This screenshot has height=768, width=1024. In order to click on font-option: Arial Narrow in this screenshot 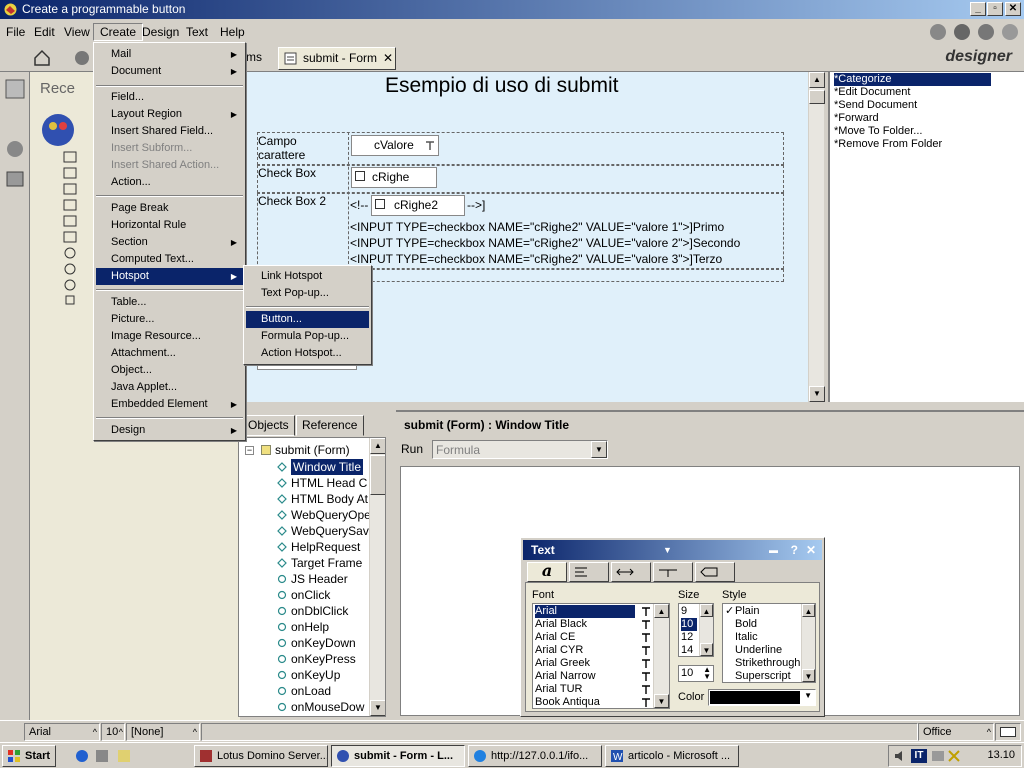, I will do `click(565, 676)`.